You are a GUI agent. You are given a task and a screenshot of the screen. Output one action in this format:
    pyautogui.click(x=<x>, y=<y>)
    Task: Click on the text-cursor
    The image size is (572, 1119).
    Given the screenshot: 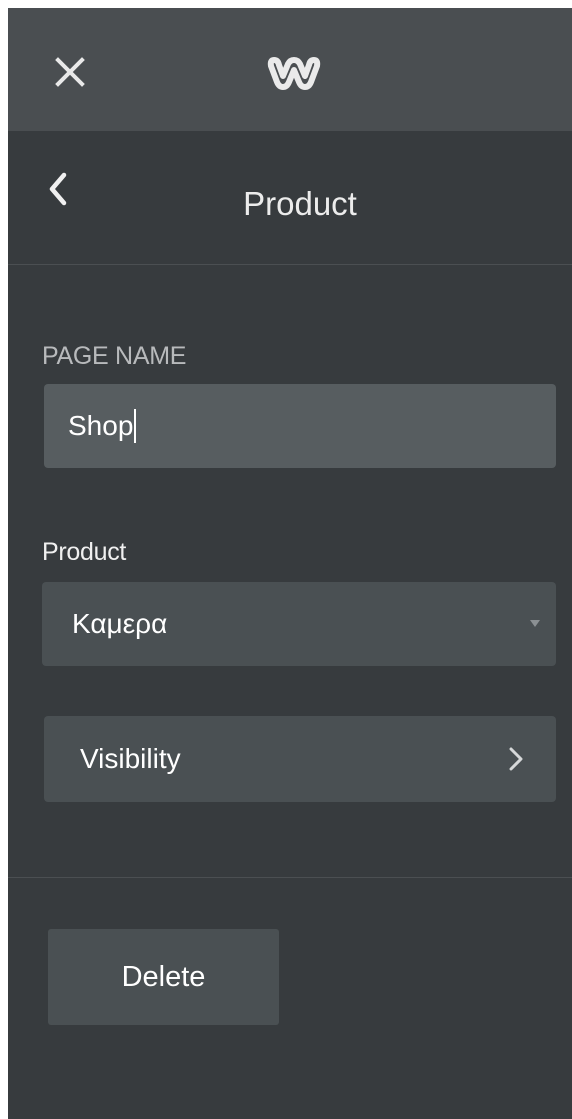 What is the action you would take?
    pyautogui.click(x=135, y=426)
    